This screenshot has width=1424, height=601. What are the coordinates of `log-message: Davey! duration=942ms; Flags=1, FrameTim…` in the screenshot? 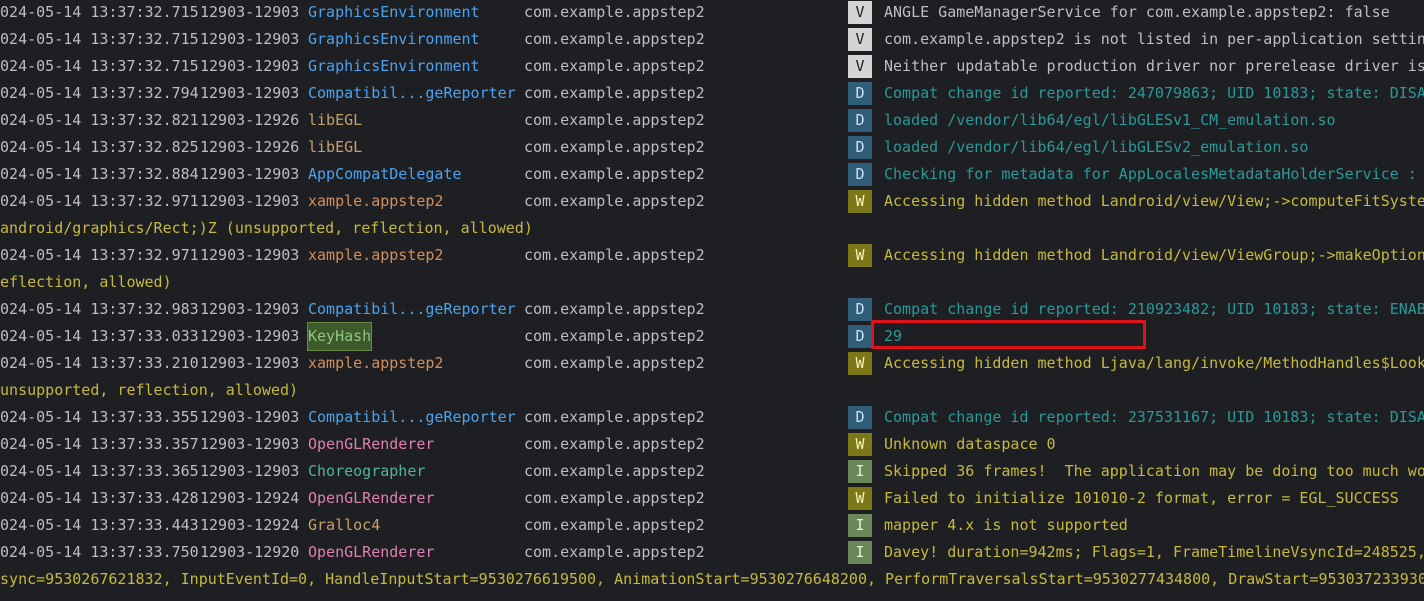 It's located at (1154, 552).